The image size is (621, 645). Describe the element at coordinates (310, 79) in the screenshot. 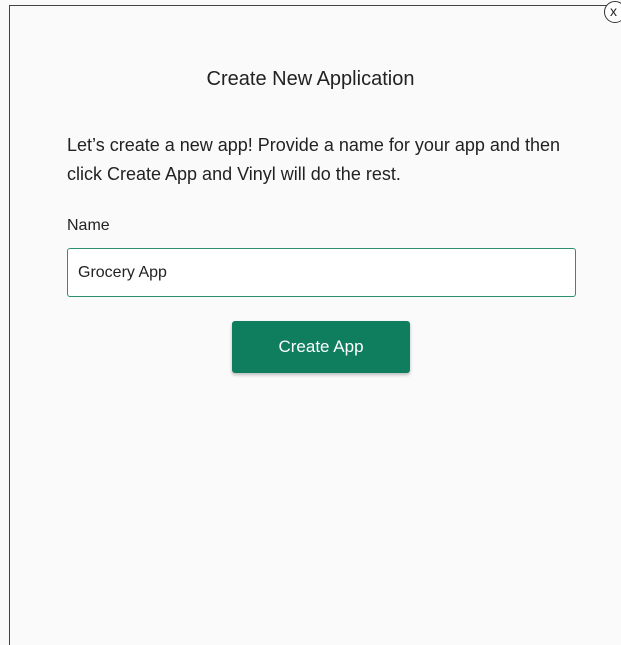

I see `dialog-title: Create New Application` at that location.